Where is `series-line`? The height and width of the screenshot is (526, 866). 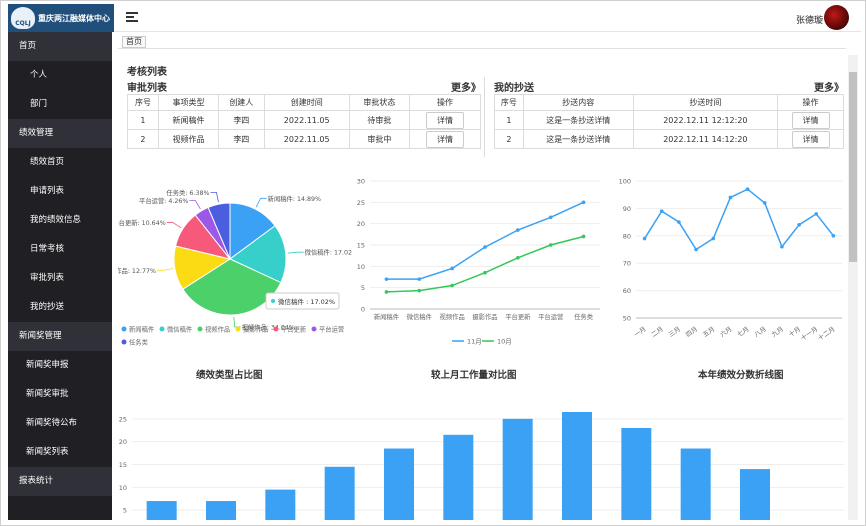
series-line is located at coordinates (485, 240).